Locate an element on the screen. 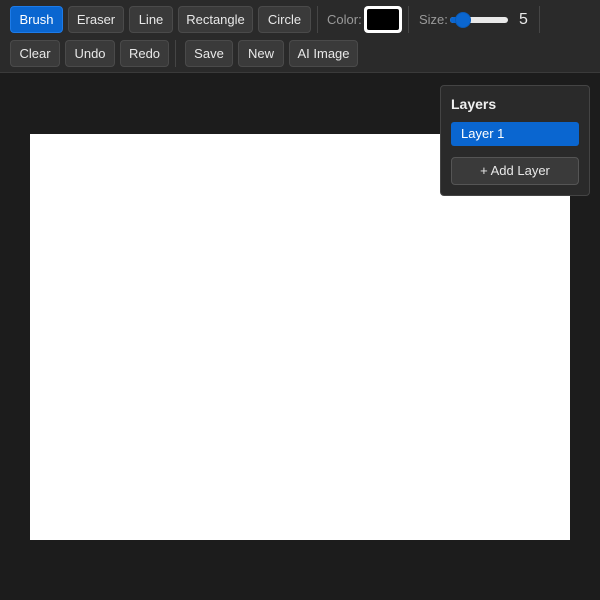 The image size is (600, 600). size-label: Size: is located at coordinates (433, 19).